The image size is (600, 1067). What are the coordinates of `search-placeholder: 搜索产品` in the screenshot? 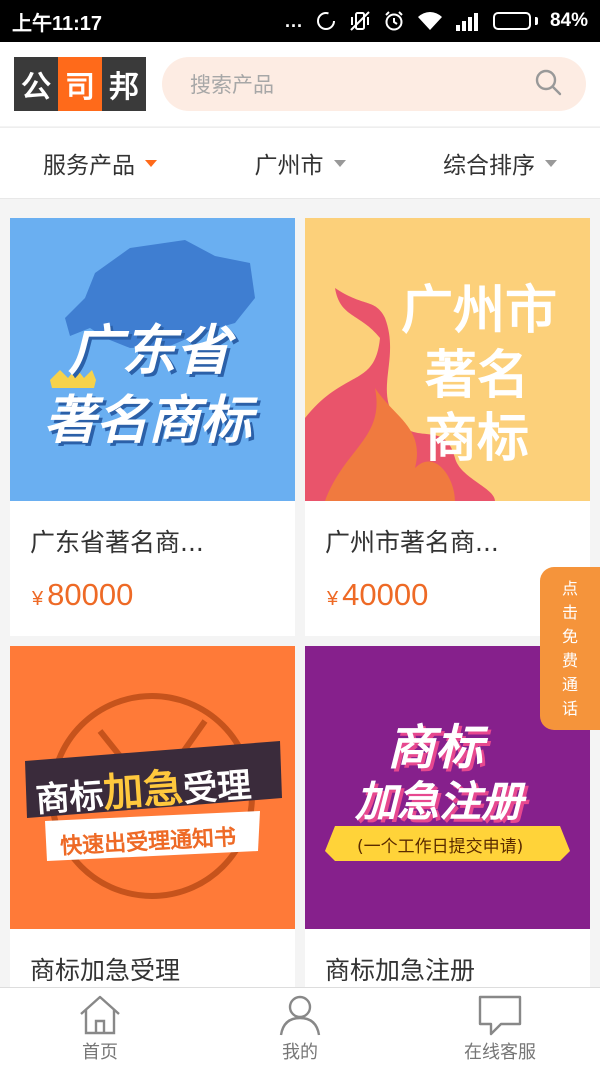 It's located at (232, 85).